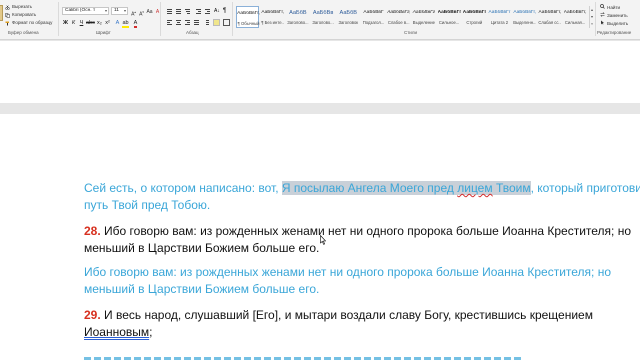 This screenshot has width=640, height=360. I want to click on strikethrough-icon: abc, so click(90, 23).